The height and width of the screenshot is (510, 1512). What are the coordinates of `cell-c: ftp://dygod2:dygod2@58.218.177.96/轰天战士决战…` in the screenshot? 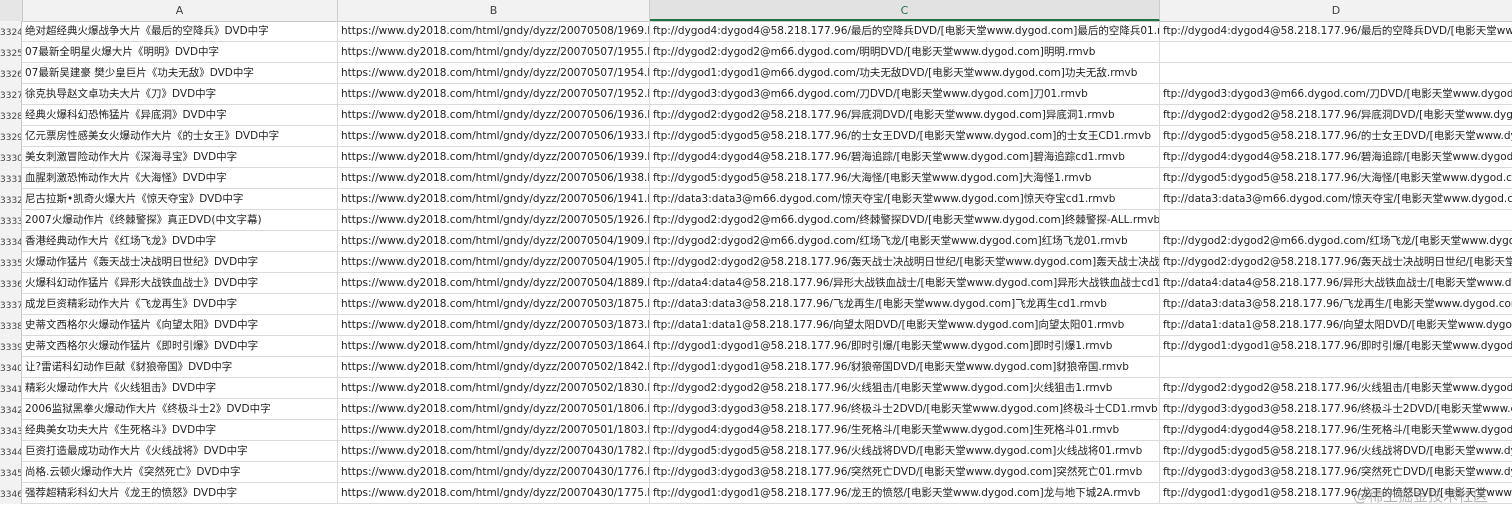 It's located at (905, 262).